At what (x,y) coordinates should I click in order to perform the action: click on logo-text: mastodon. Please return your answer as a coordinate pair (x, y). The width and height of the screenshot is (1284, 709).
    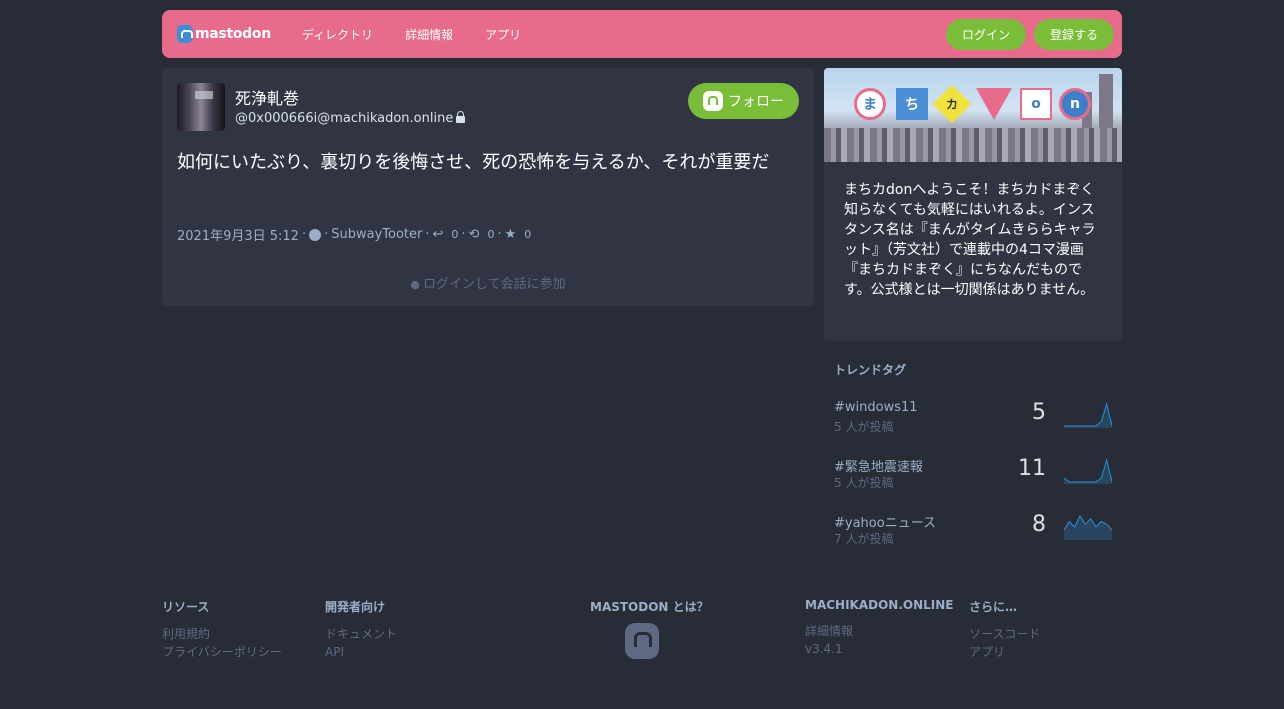
    Looking at the image, I should click on (233, 34).